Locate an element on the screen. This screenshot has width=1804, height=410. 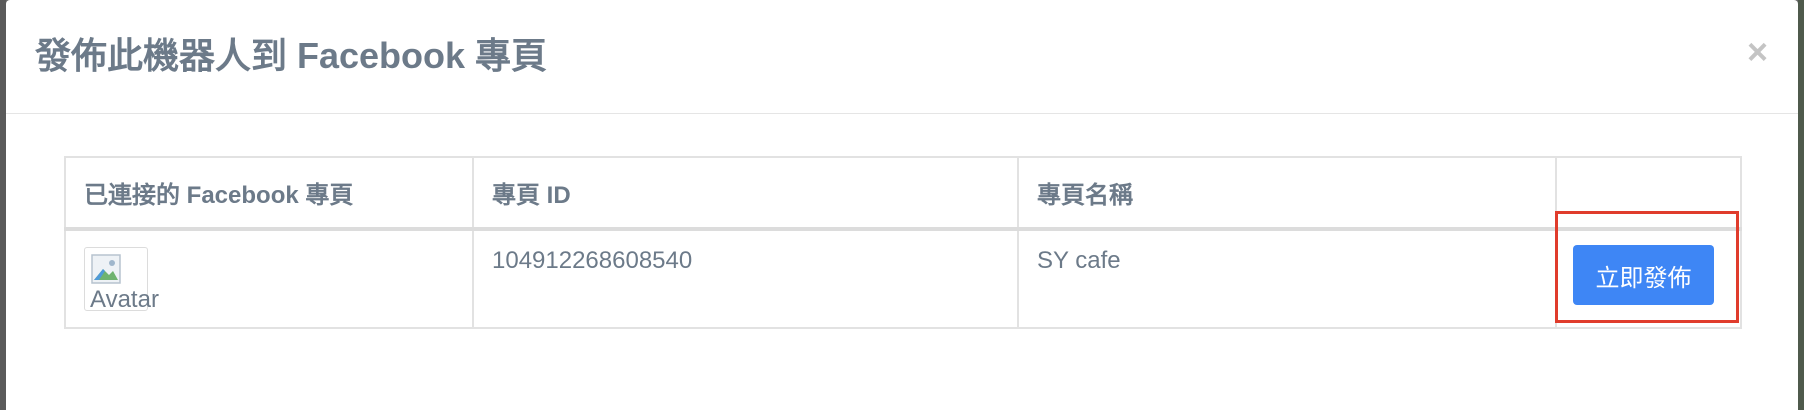
avatar-alt-text: Avatar is located at coordinates (124, 299).